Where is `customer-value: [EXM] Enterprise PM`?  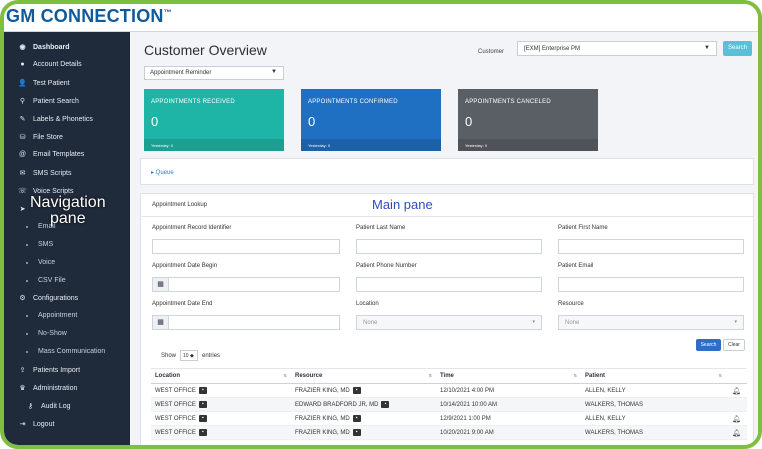
customer-value: [EXM] Enterprise PM is located at coordinates (552, 49).